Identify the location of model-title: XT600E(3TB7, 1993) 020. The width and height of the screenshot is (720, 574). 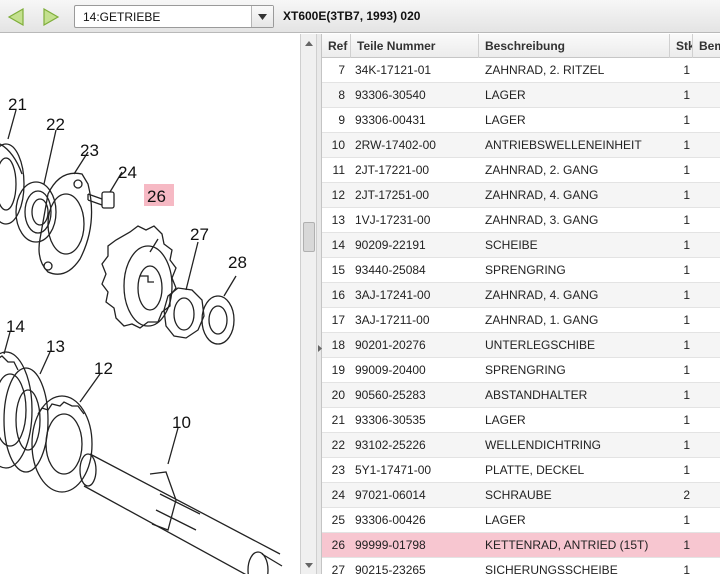
(352, 16).